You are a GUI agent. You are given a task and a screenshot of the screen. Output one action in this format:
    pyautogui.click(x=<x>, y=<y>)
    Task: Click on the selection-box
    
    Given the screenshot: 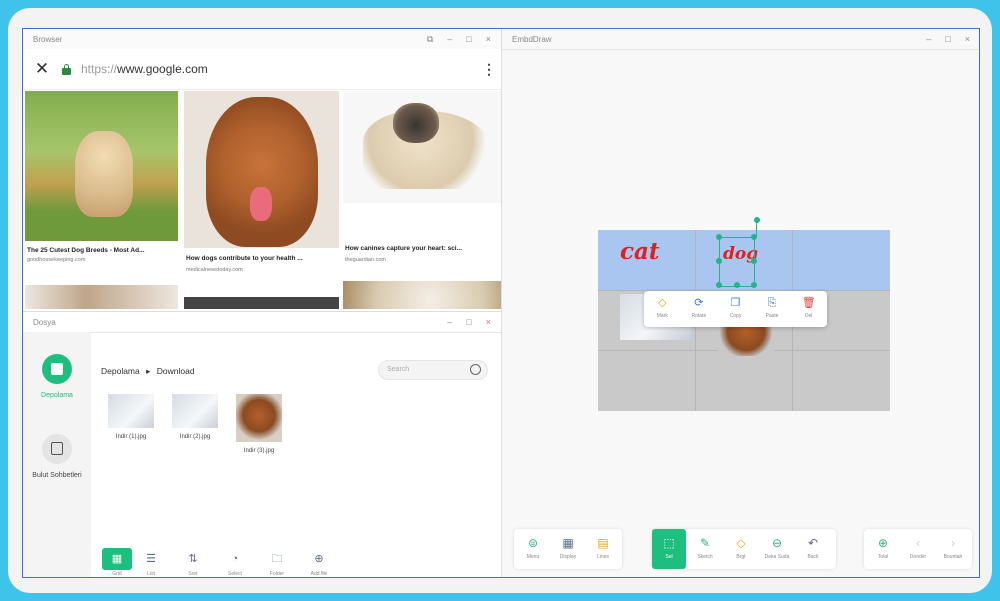 What is the action you would take?
    pyautogui.click(x=737, y=262)
    